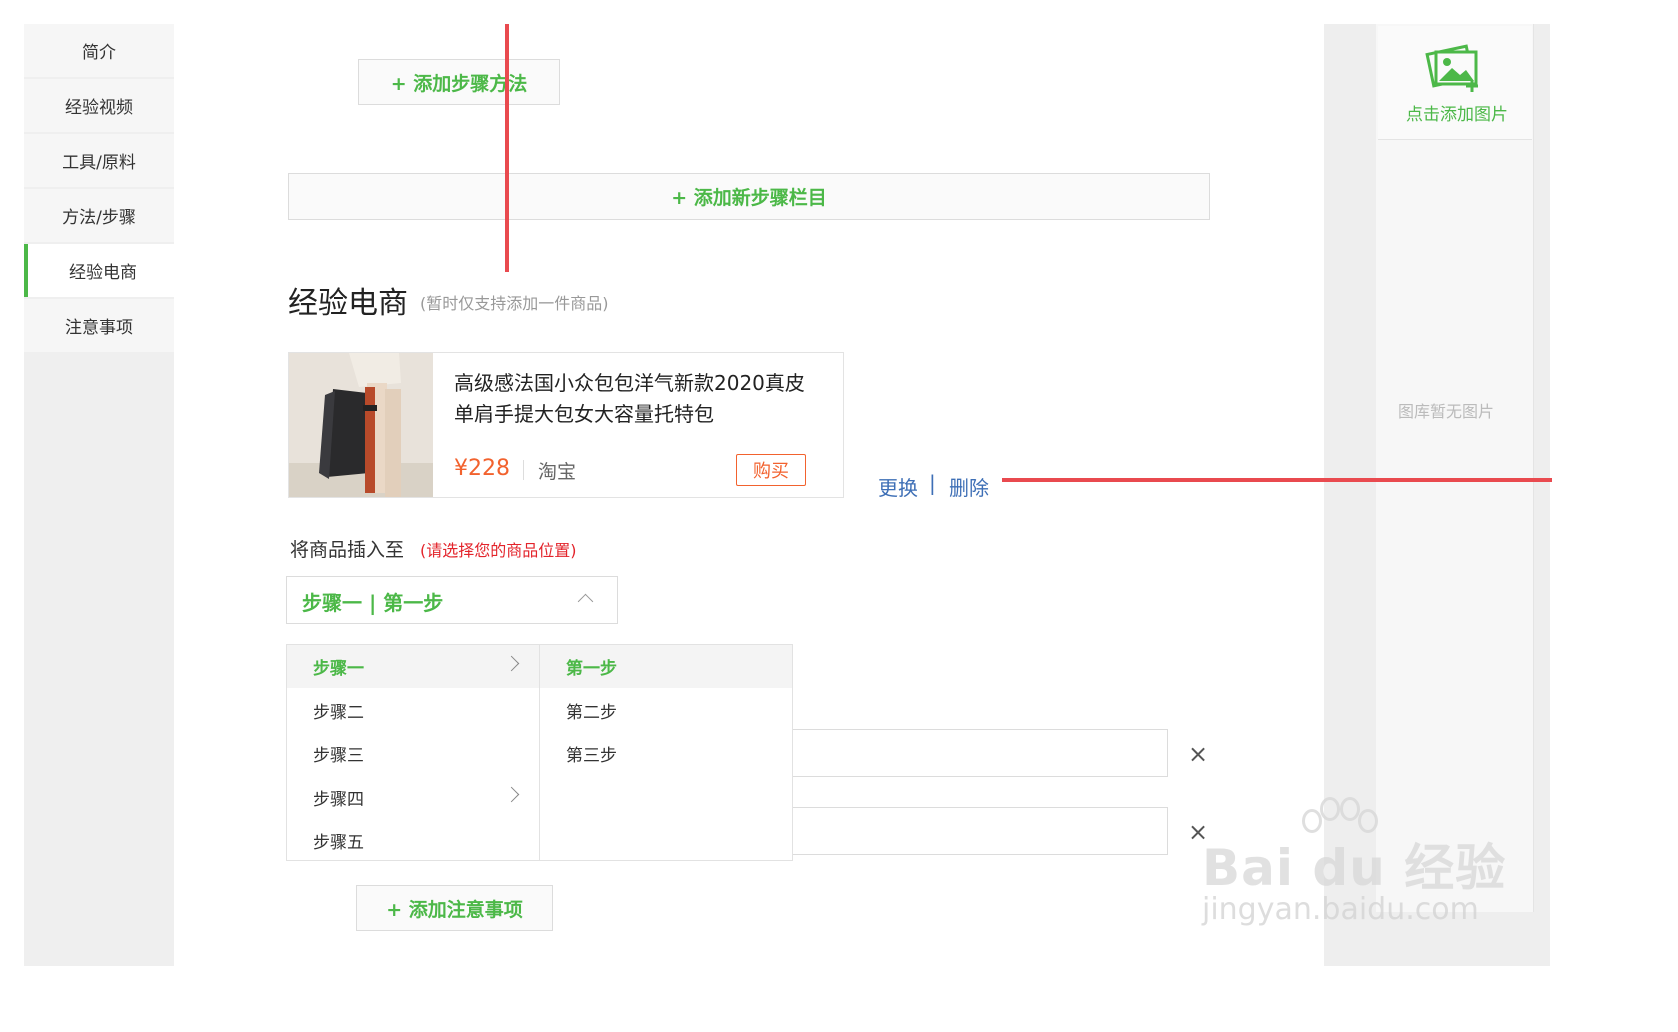 The image size is (1678, 1032). Describe the element at coordinates (338, 843) in the screenshot. I see `dropdown-step-label: 步骤五` at that location.